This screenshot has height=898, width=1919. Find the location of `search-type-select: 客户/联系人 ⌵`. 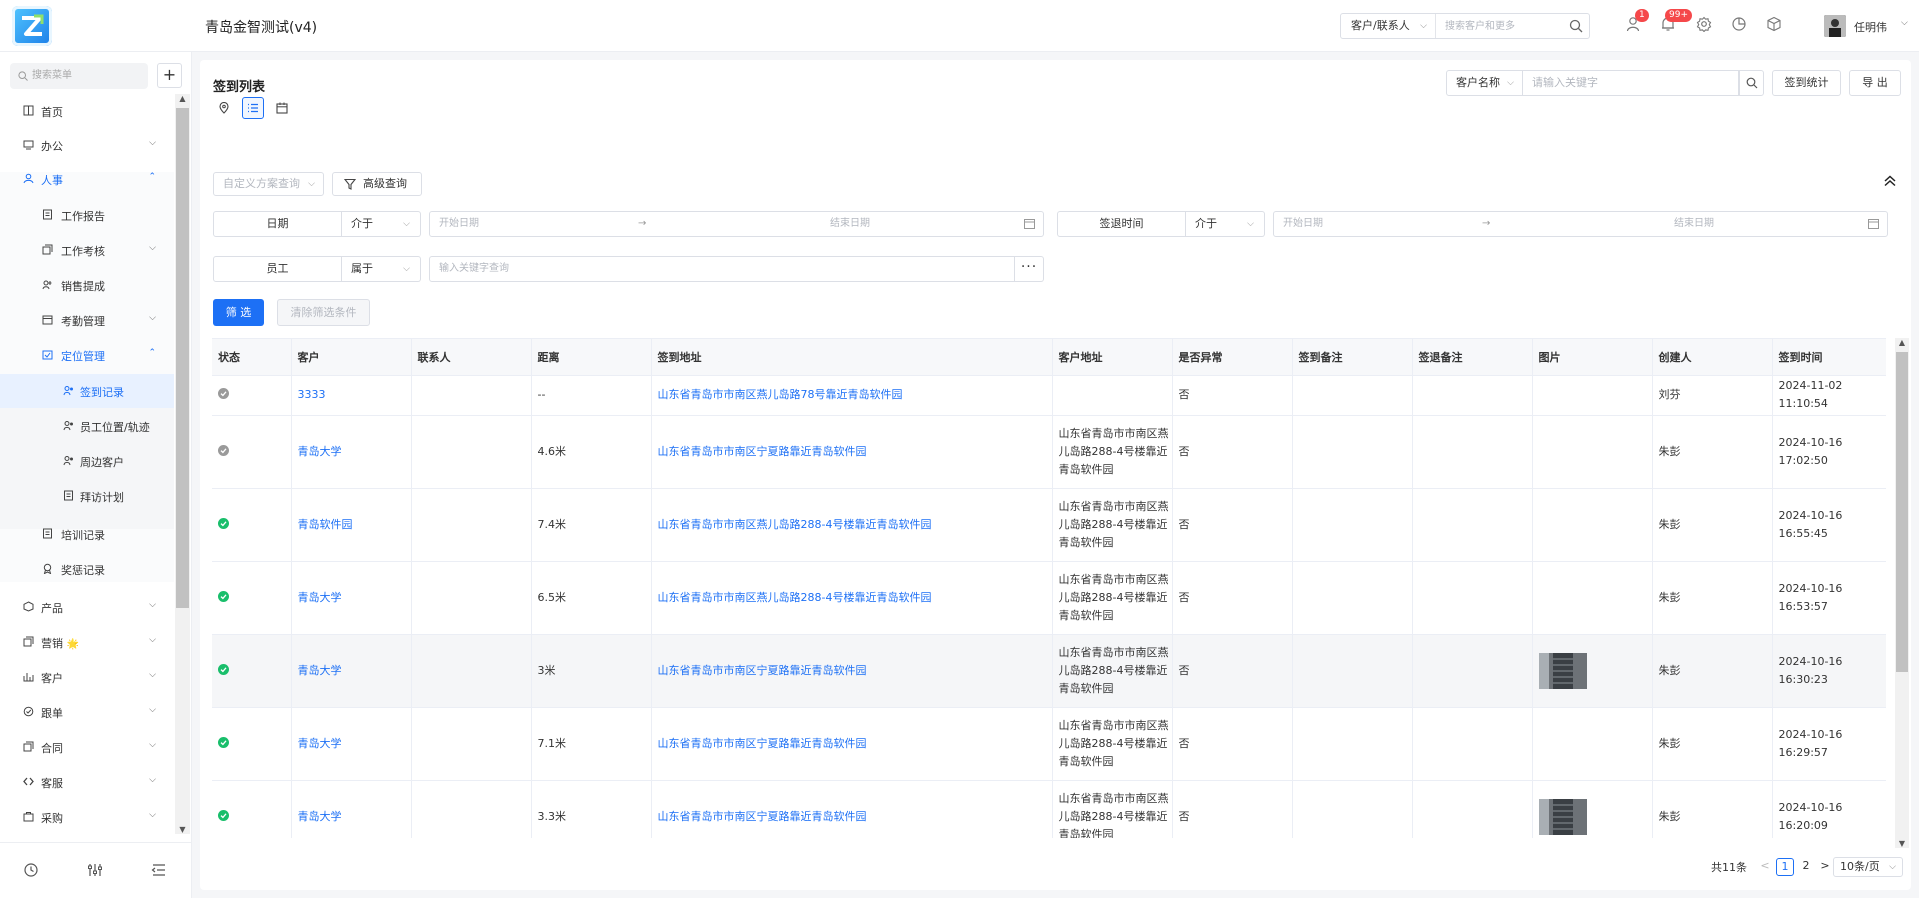

search-type-select: 客户/联系人 ⌵ is located at coordinates (1388, 26).